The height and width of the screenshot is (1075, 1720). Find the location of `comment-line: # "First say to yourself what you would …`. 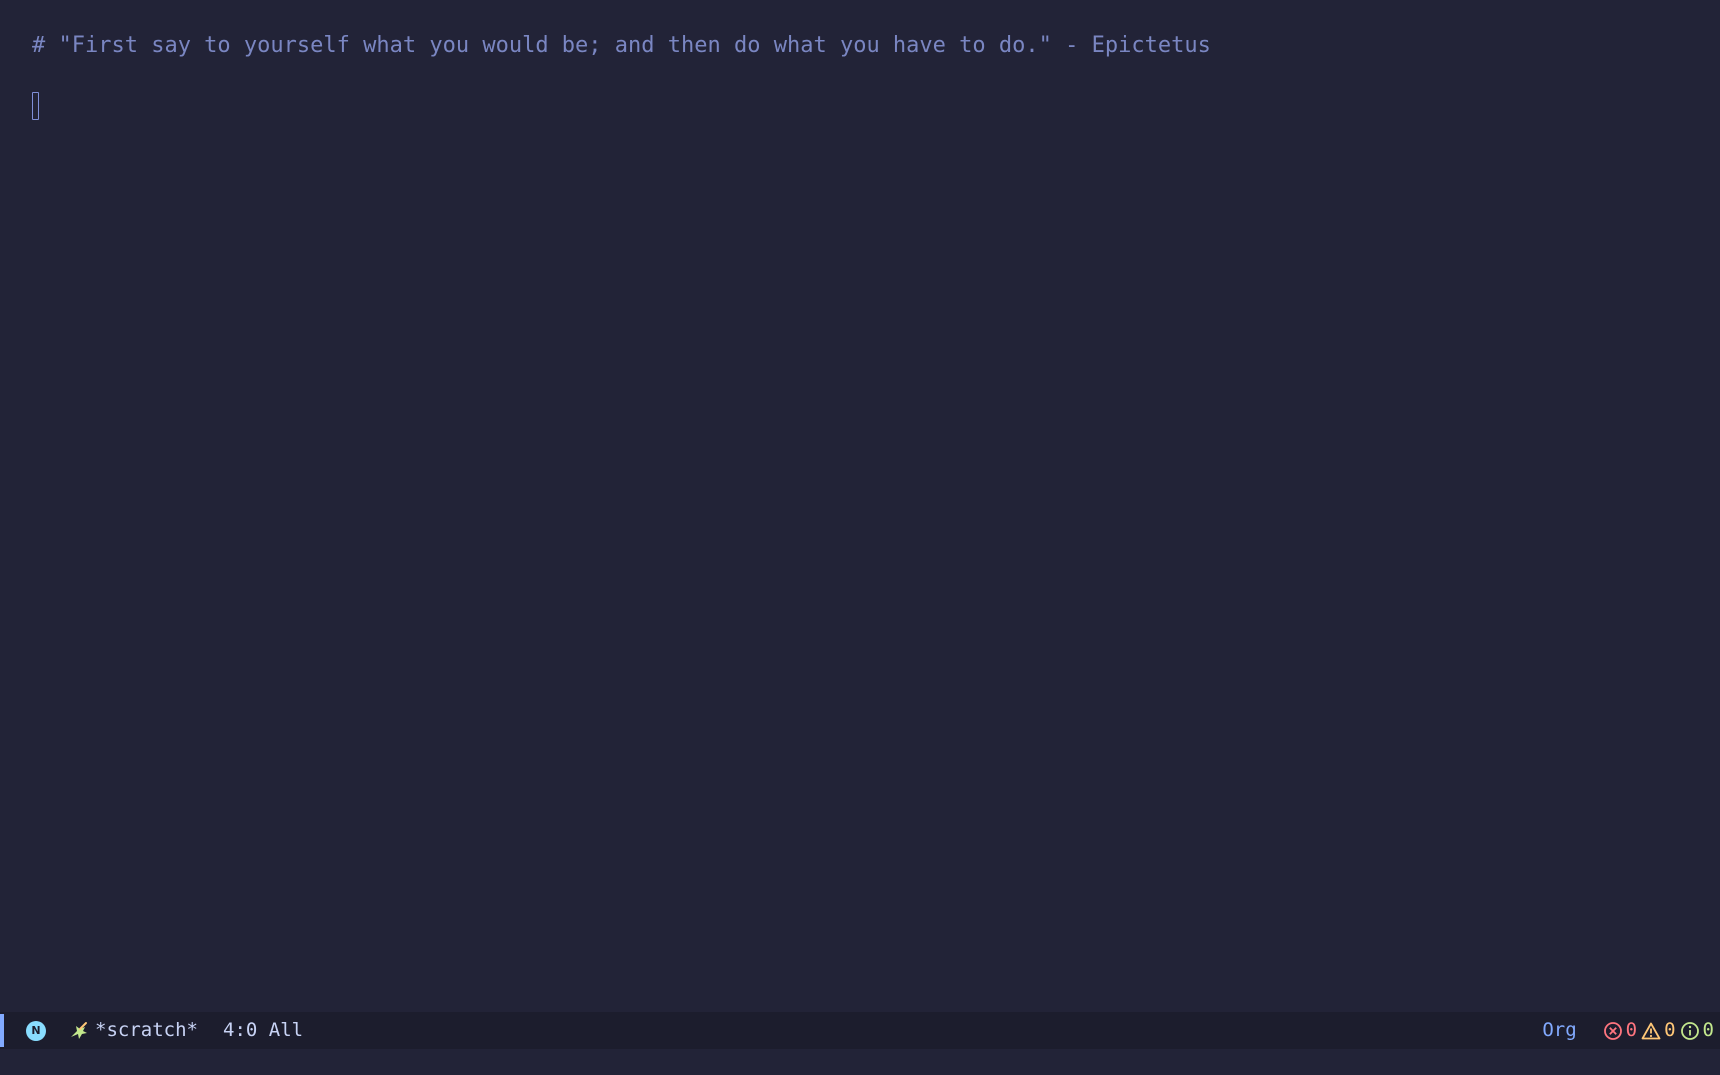

comment-line: # "First say to yourself what you would … is located at coordinates (621, 45).